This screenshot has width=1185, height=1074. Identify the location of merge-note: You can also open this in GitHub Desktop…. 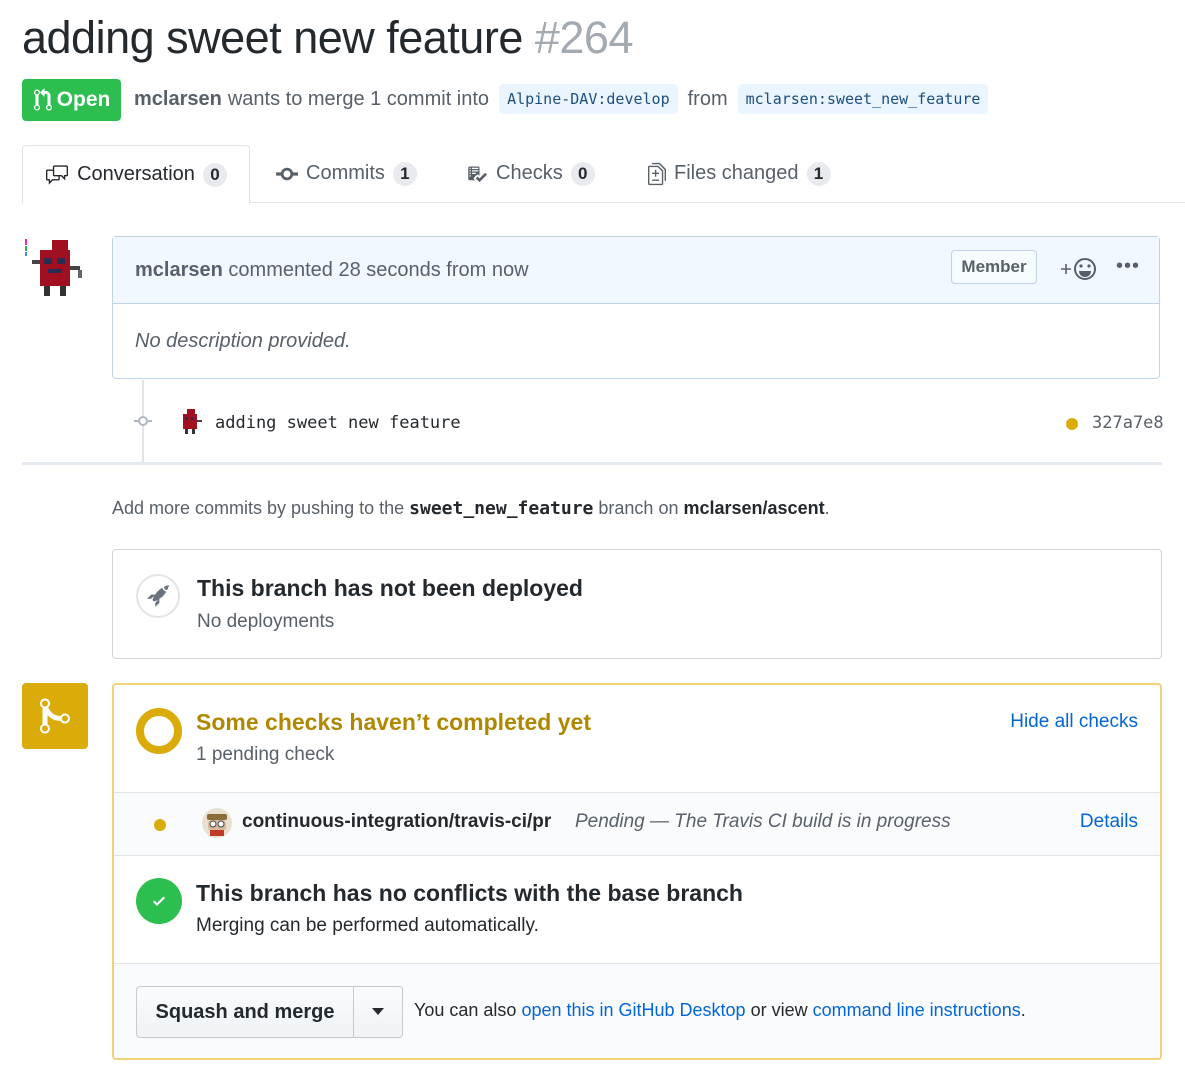
(720, 1010).